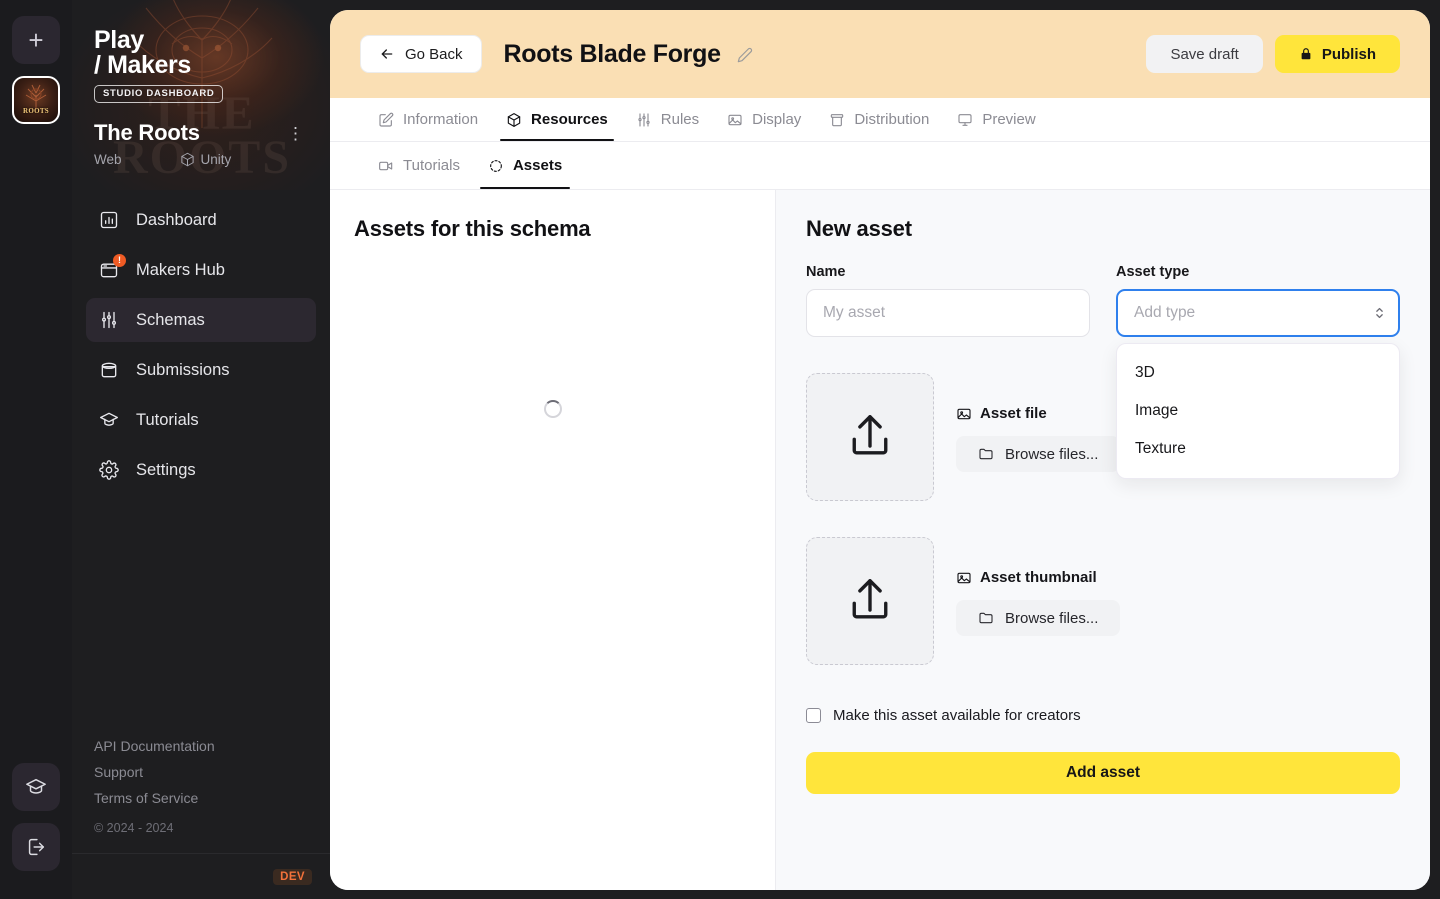 The width and height of the screenshot is (1440, 899). I want to click on sidebar-item-label: Tutorials, so click(167, 419).